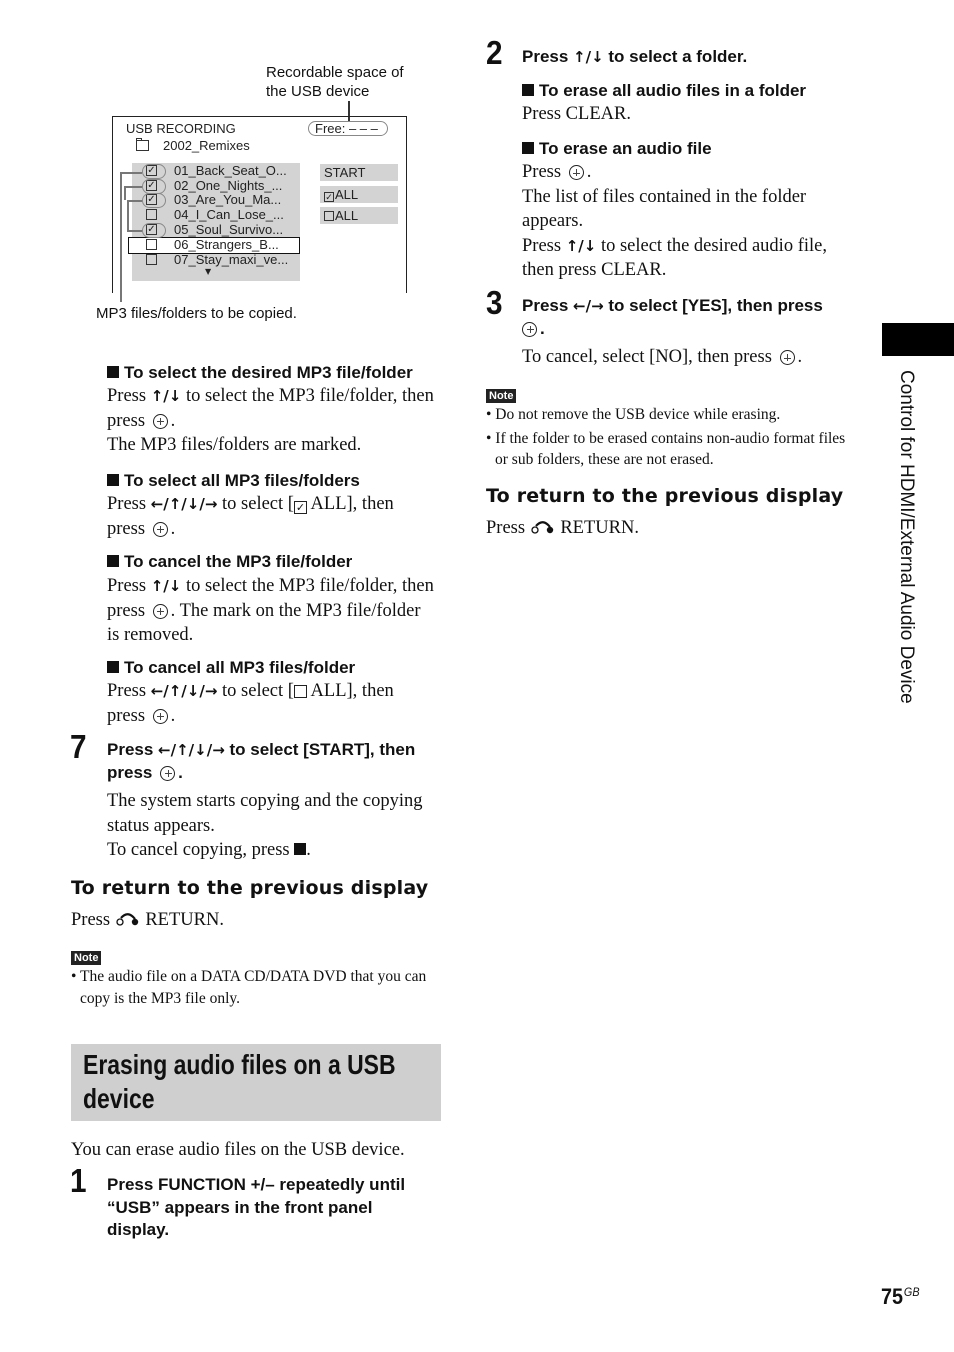 Image resolution: width=954 pixels, height=1352 pixels. What do you see at coordinates (138, 1229) in the screenshot?
I see `line: display.` at bounding box center [138, 1229].